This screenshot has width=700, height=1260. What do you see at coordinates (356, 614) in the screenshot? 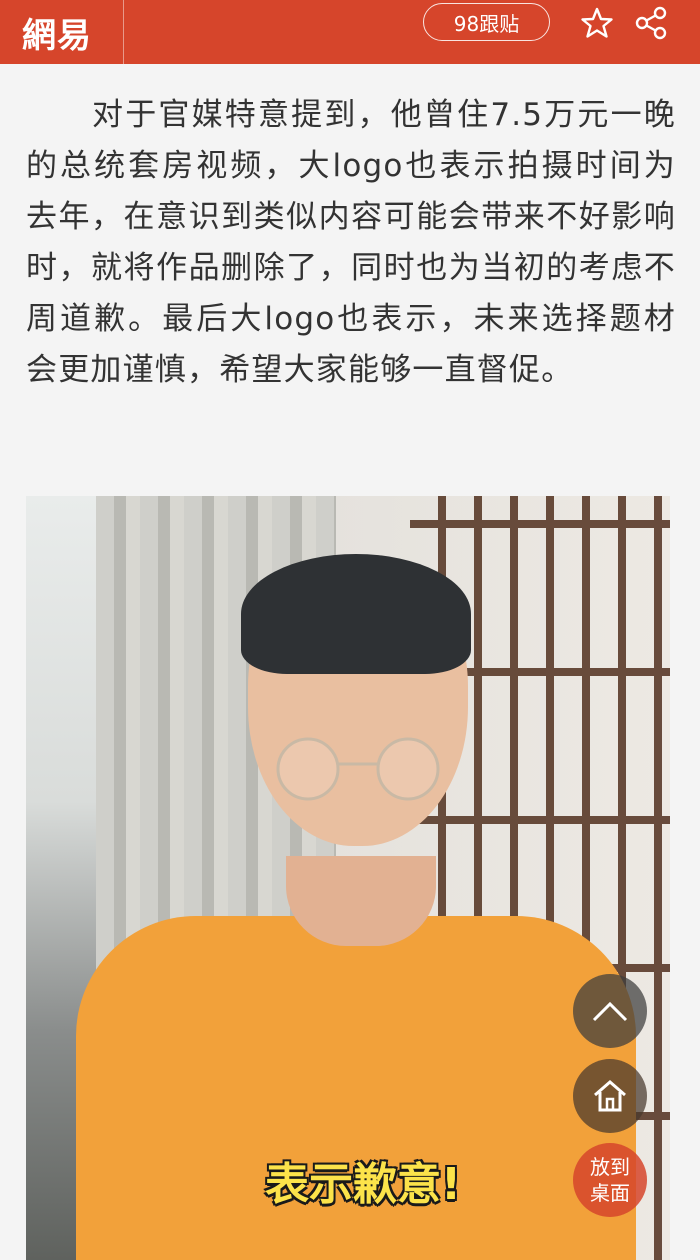
I see `video-person-hair` at bounding box center [356, 614].